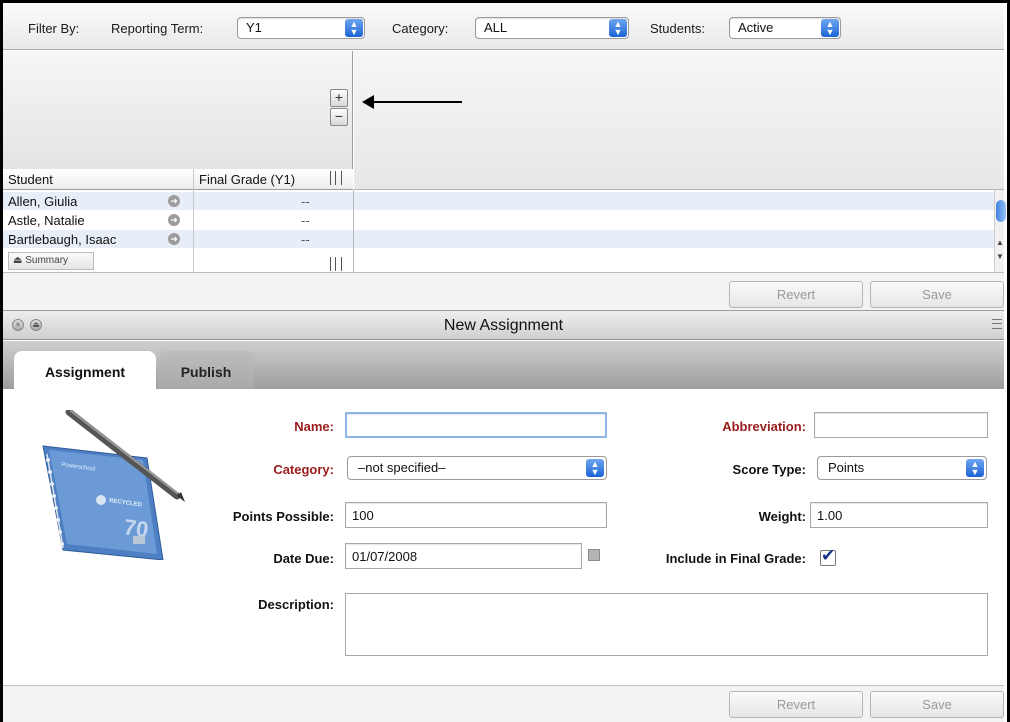  What do you see at coordinates (782, 516) in the screenshot?
I see `weight-label: Weight:` at bounding box center [782, 516].